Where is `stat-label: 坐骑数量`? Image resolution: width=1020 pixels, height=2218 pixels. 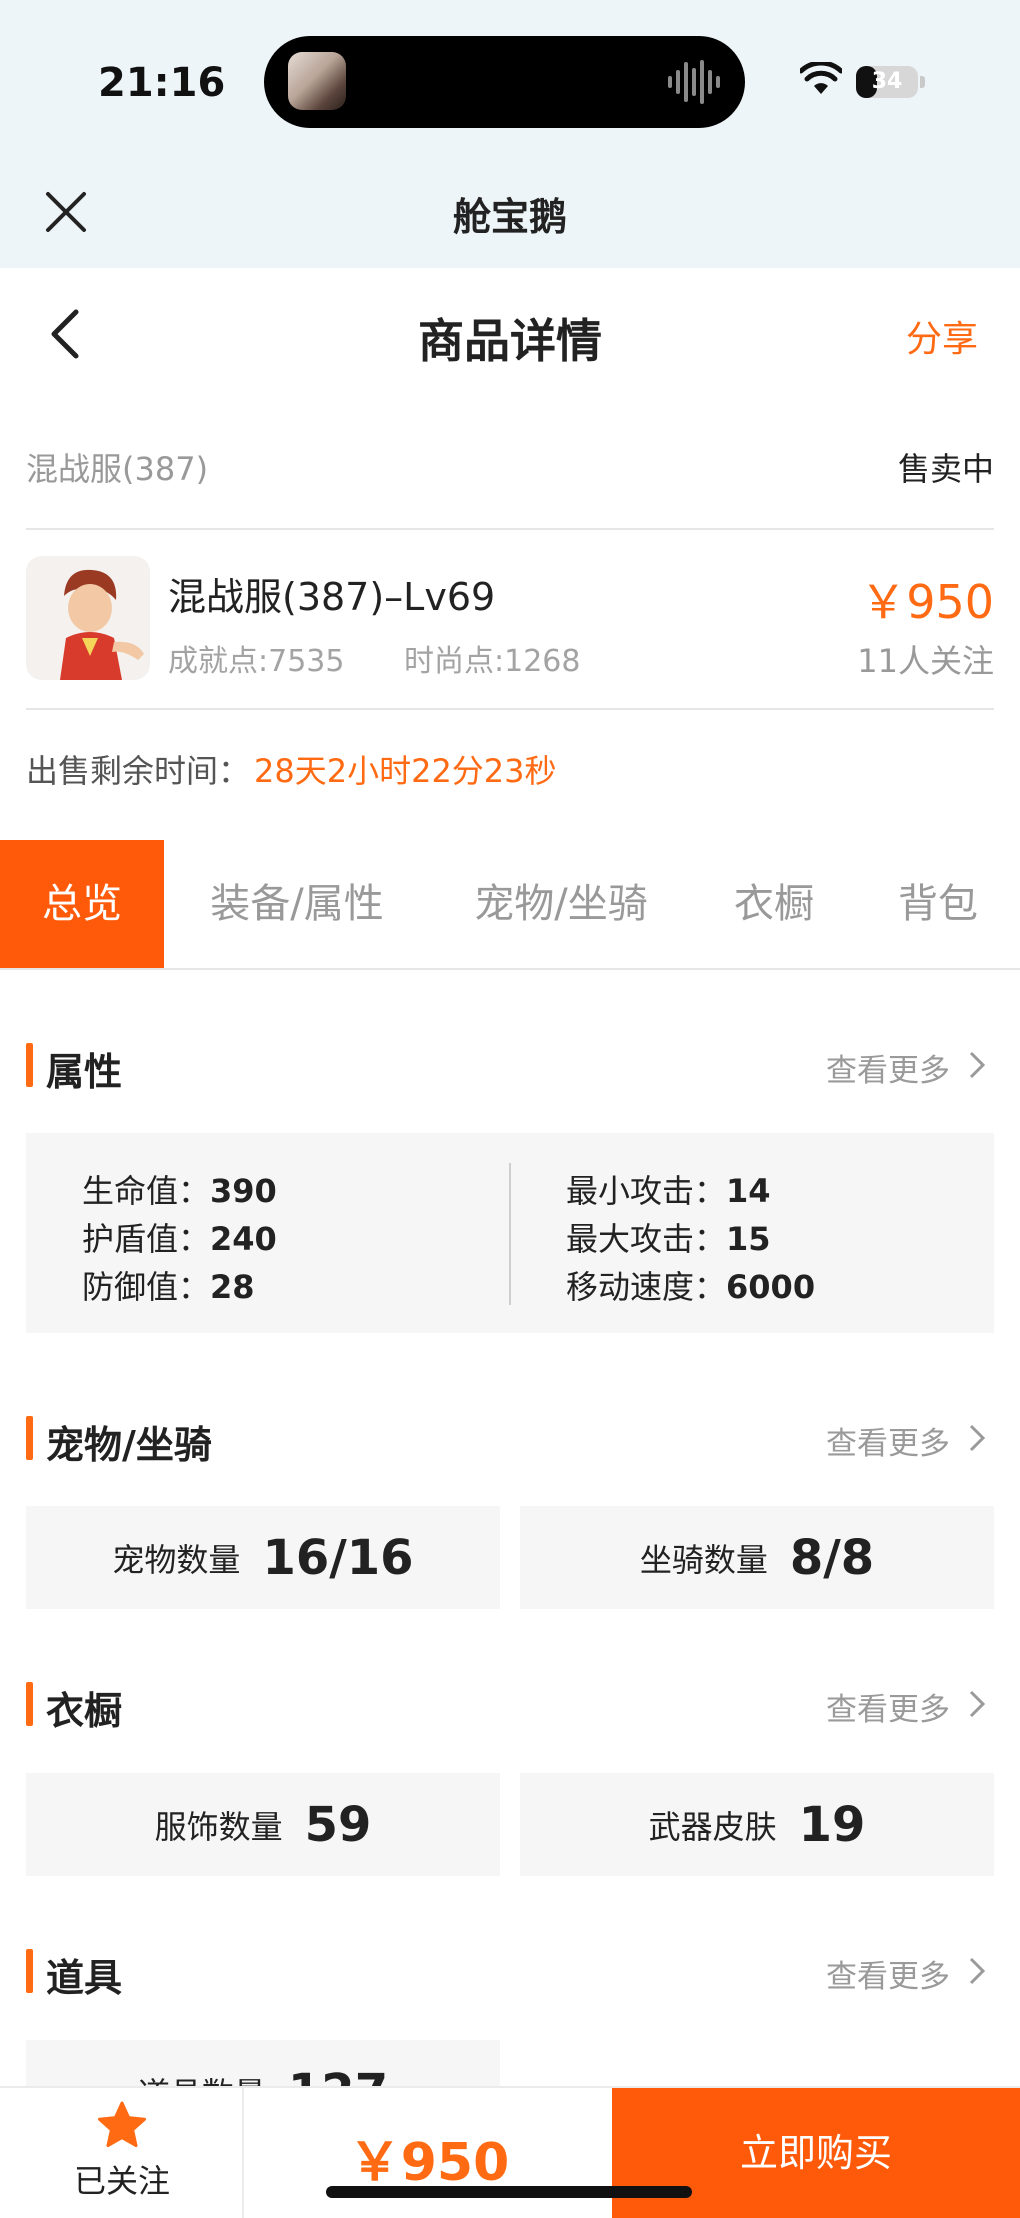
stat-label: 坐骑数量 is located at coordinates (703, 1559).